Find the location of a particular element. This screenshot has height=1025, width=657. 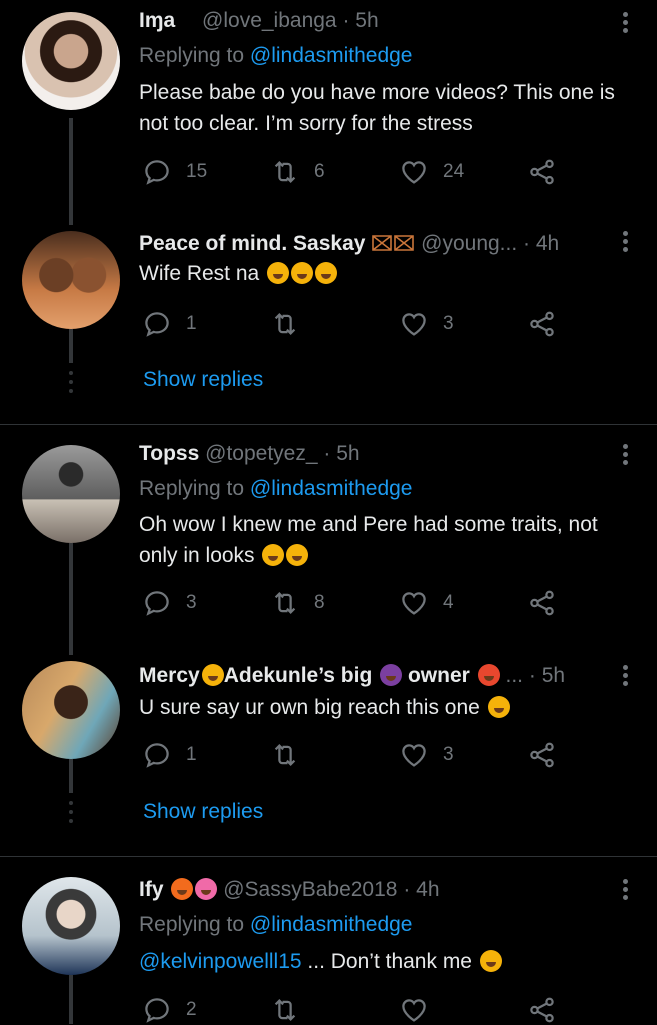

display-name-part: owner is located at coordinates (439, 675).